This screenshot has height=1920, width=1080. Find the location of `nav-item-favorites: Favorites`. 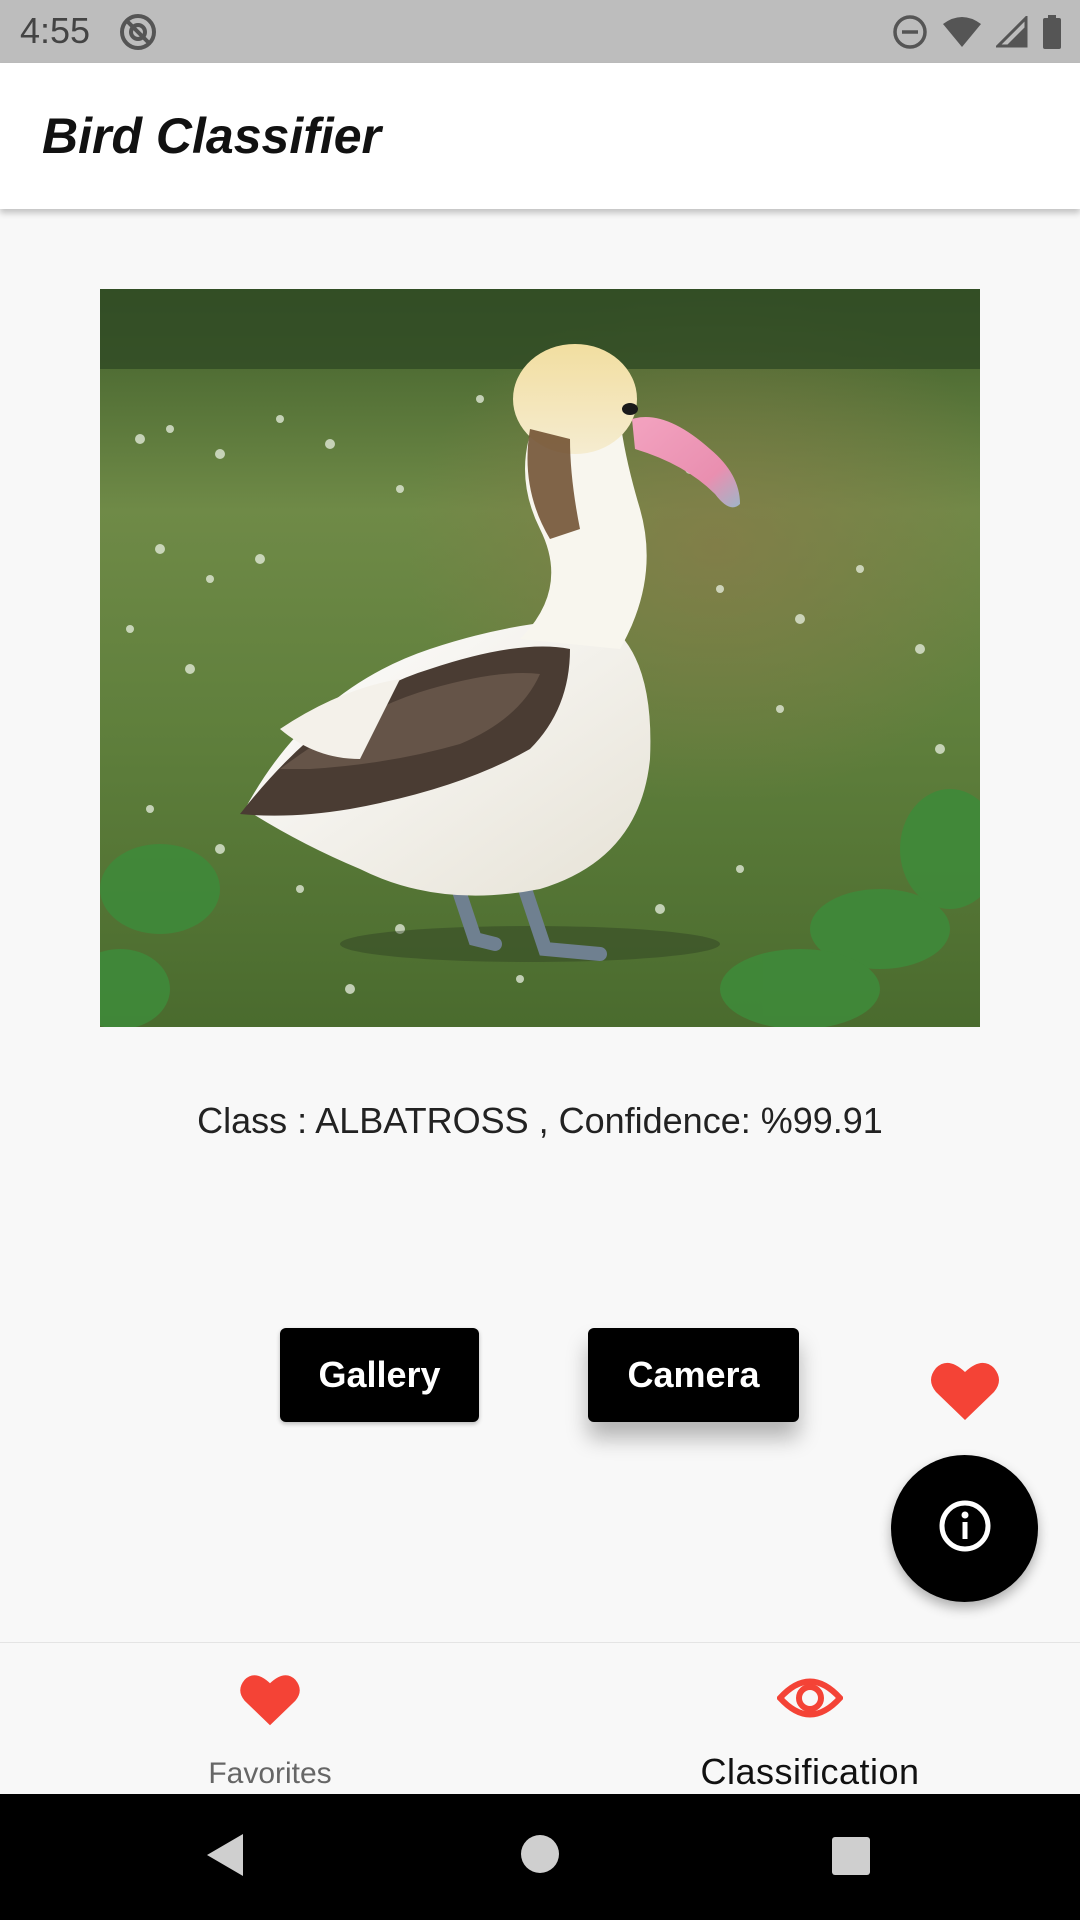

nav-item-favorites: Favorites is located at coordinates (270, 1719).